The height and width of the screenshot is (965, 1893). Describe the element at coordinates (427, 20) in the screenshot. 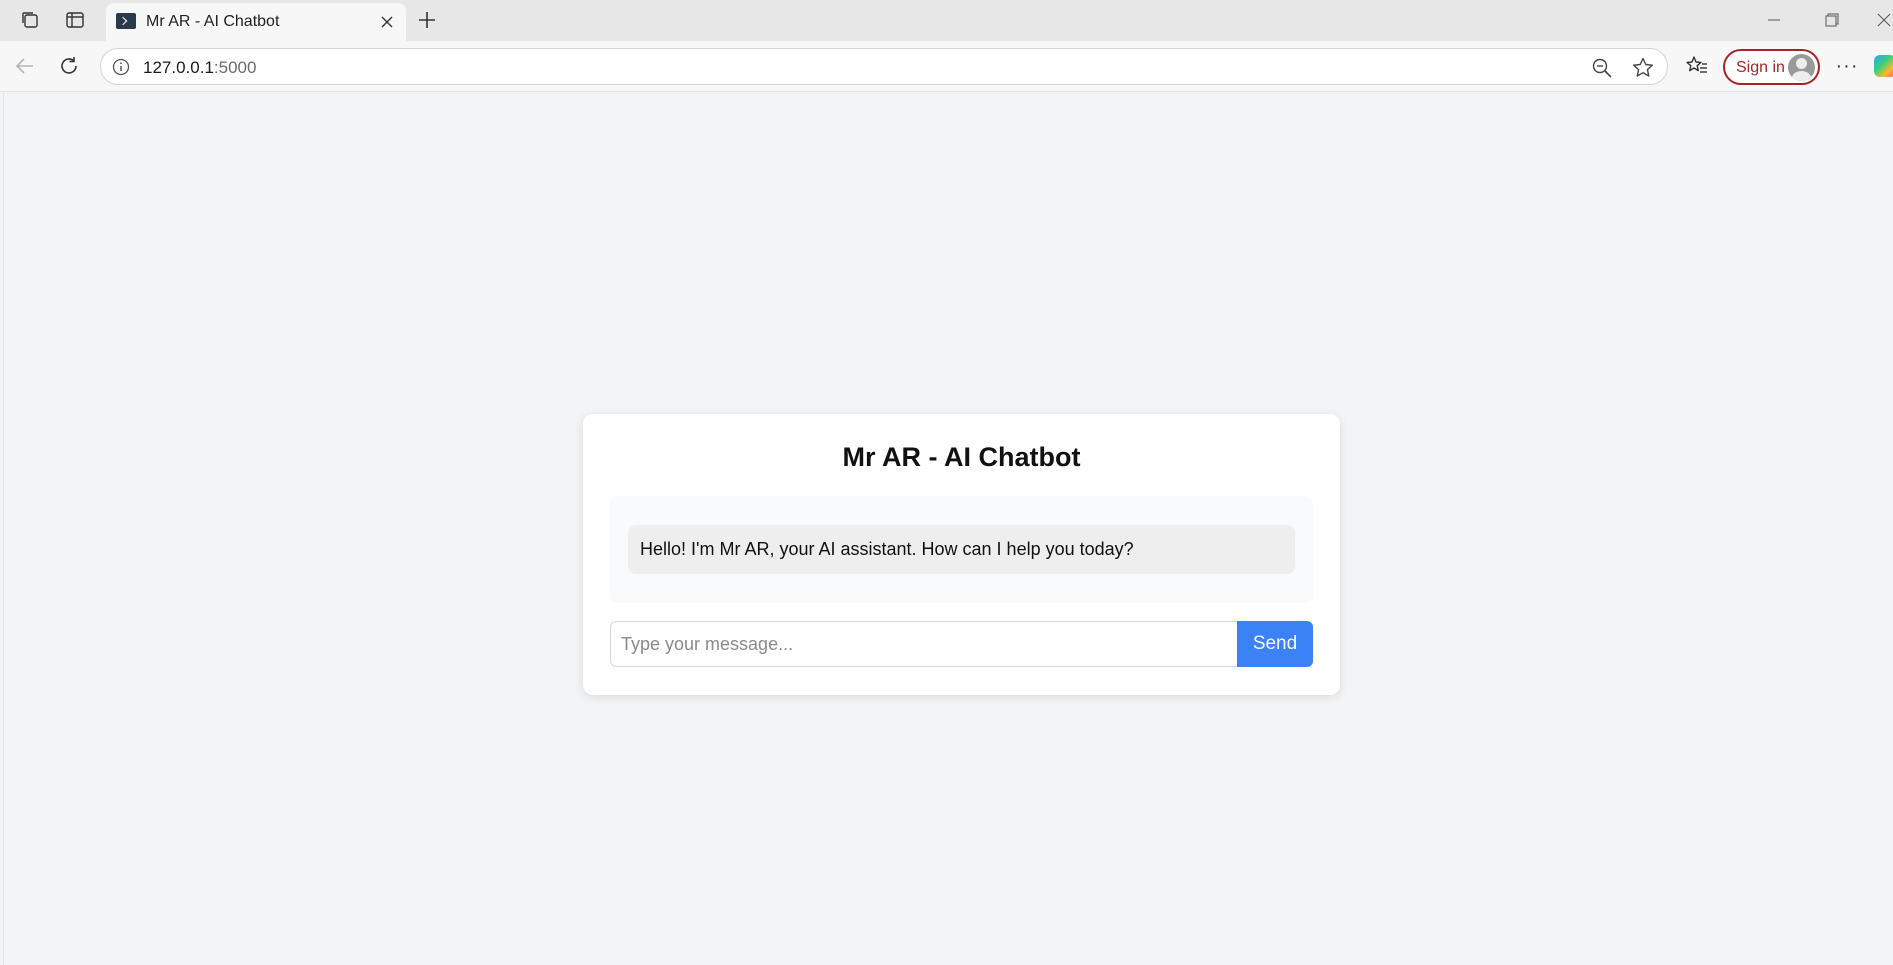

I see `new-tab-plus-icon` at that location.